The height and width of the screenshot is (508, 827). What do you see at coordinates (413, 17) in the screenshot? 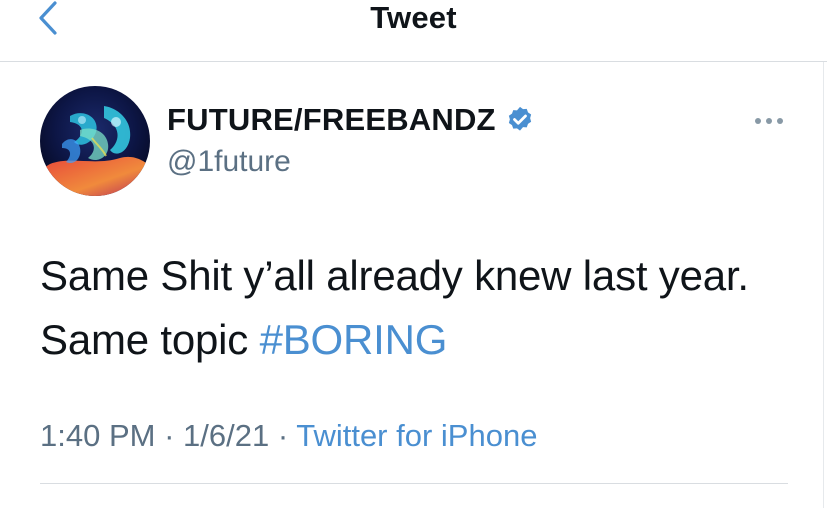
I see `page-title: Tweet` at bounding box center [413, 17].